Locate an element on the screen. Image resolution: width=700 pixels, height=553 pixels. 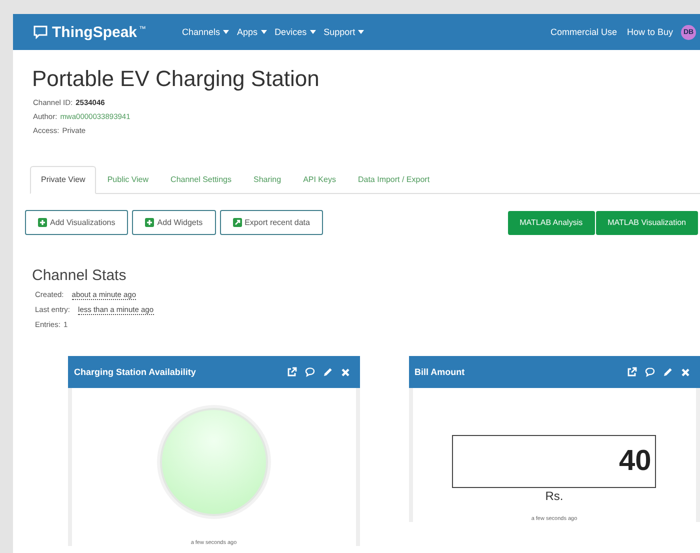
tab: Sharing is located at coordinates (267, 180).